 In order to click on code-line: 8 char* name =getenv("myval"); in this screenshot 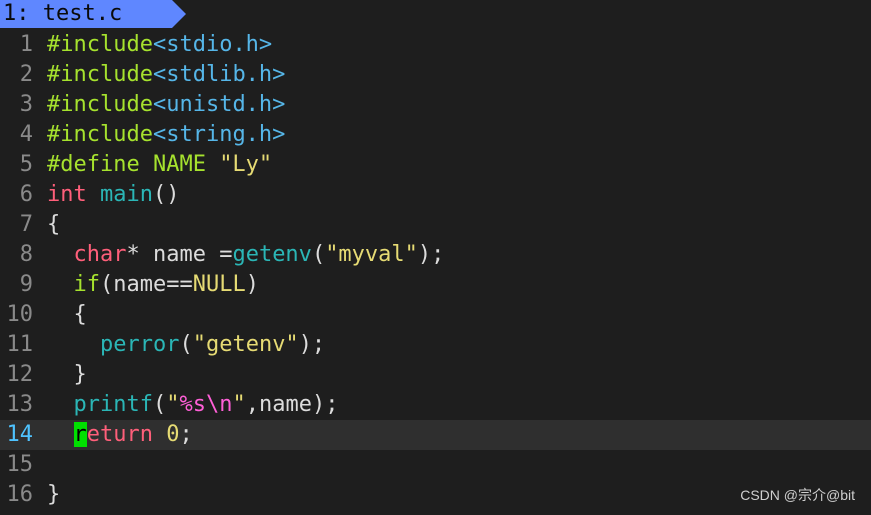, I will do `click(435, 255)`.